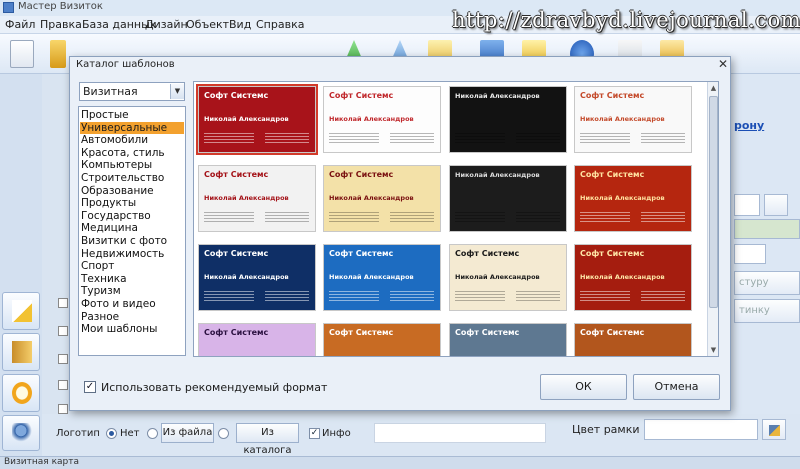 This screenshot has width=800, height=469. Describe the element at coordinates (747, 205) in the screenshot. I see `right-panel-field` at that location.